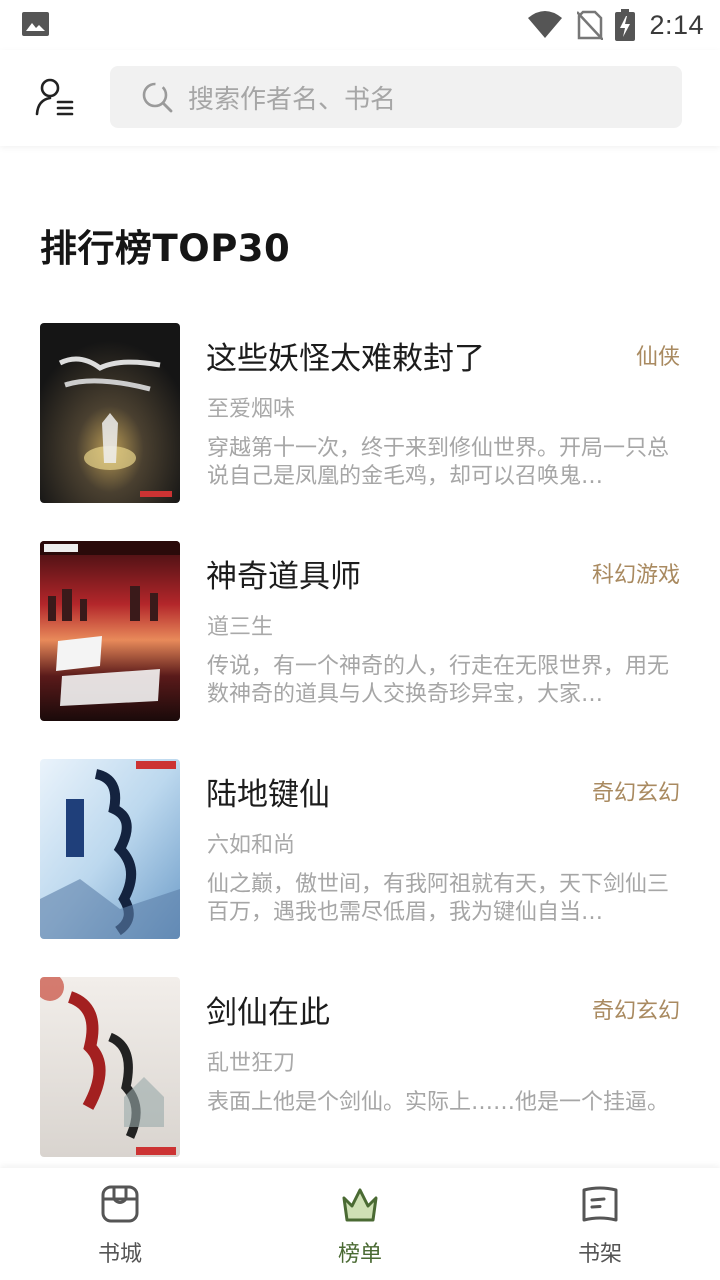 This screenshot has height=1280, width=720. I want to click on nav-item-bookshelf: 书架, so click(600, 1224).